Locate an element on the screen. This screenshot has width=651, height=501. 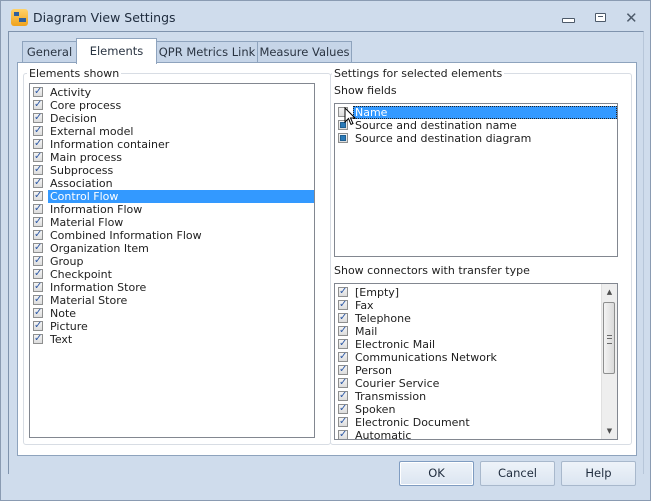
maximize-button is located at coordinates (601, 18).